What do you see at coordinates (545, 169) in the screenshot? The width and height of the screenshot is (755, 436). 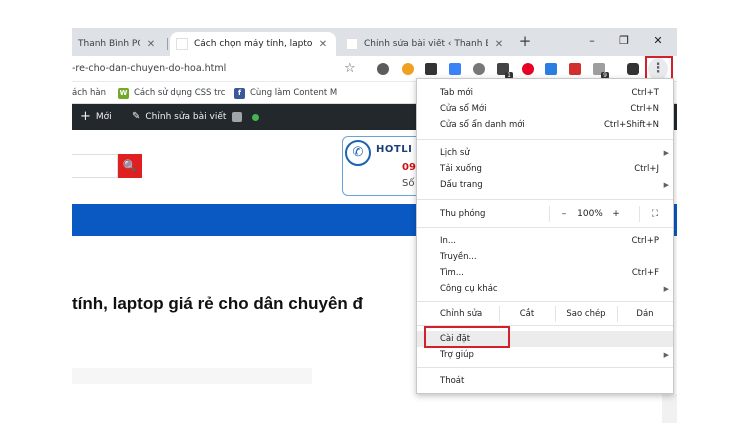 I see `menu-item-downloads: Tải xuống Ctrl+J` at bounding box center [545, 169].